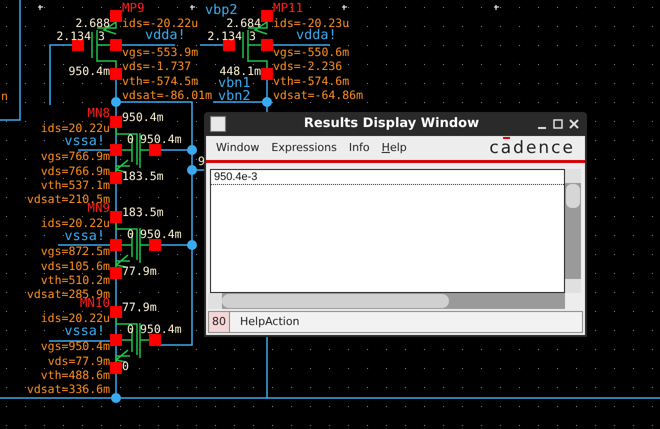  What do you see at coordinates (133, 7) in the screenshot?
I see `device-name: MP9` at bounding box center [133, 7].